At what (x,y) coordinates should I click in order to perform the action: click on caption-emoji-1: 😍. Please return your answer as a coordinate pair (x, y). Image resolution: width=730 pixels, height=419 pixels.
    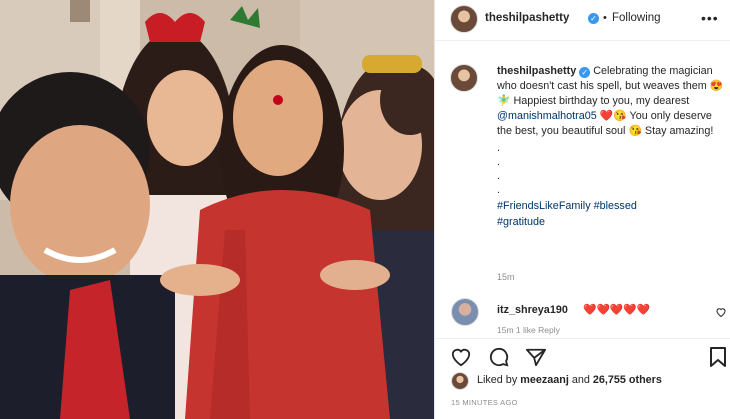
    Looking at the image, I should click on (716, 86).